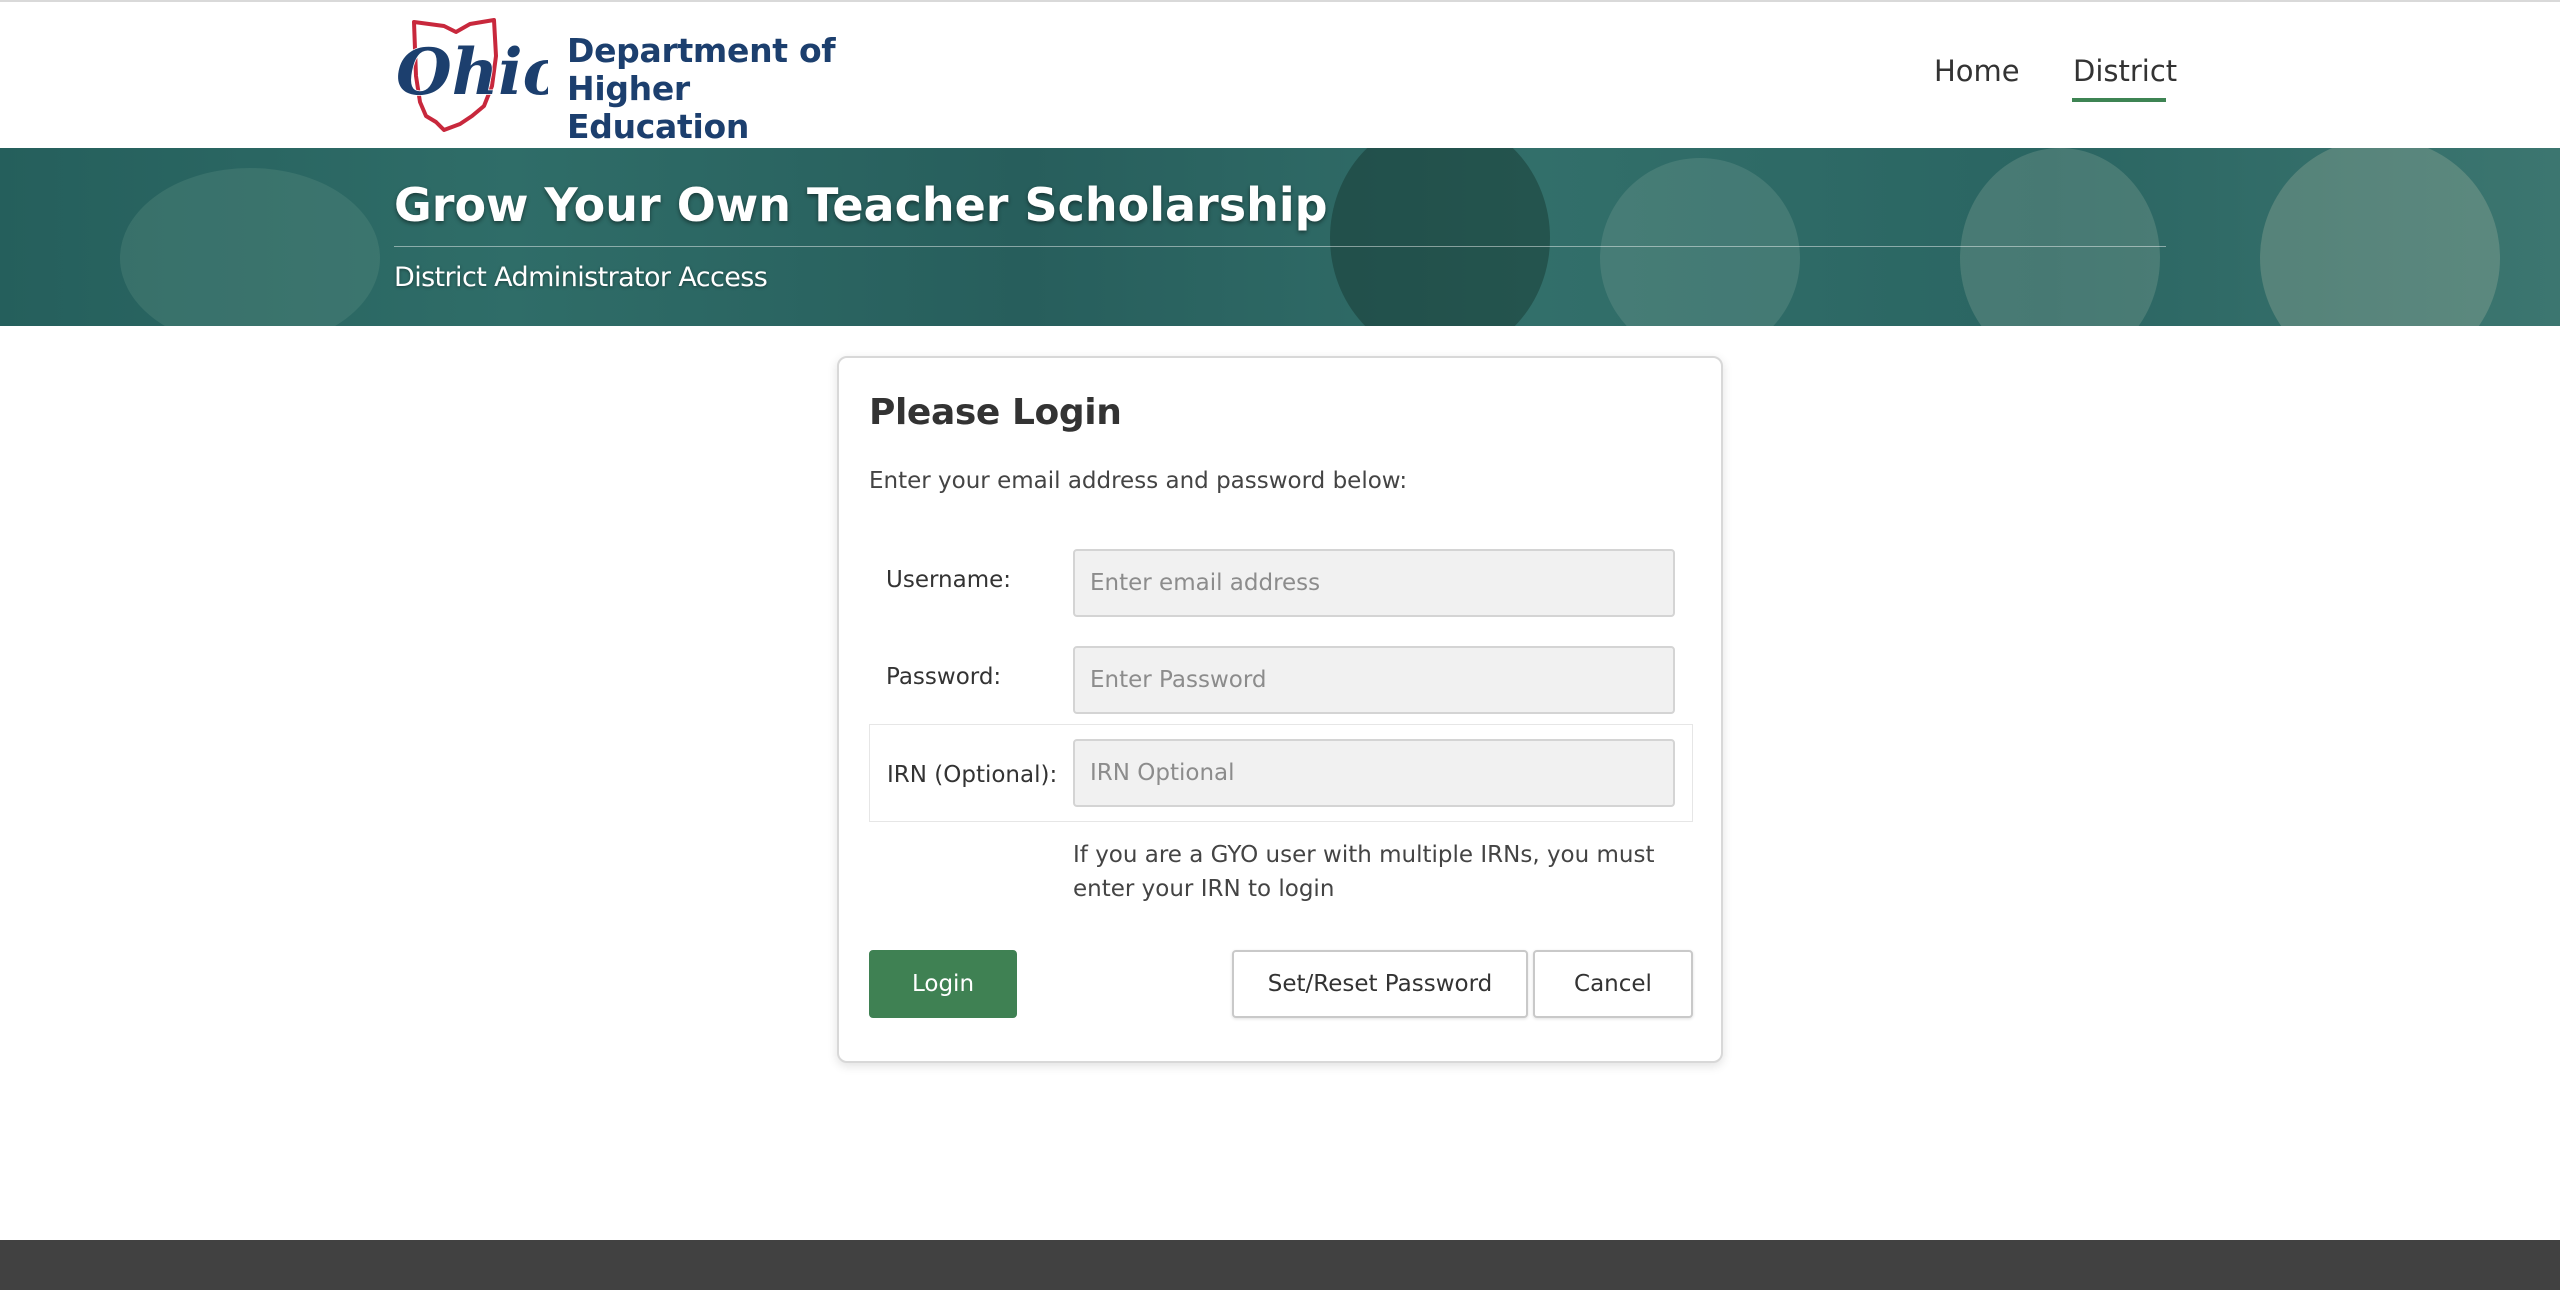 The height and width of the screenshot is (1290, 2560). What do you see at coordinates (658, 107) in the screenshot?
I see `logo-line-2: Higher Education` at bounding box center [658, 107].